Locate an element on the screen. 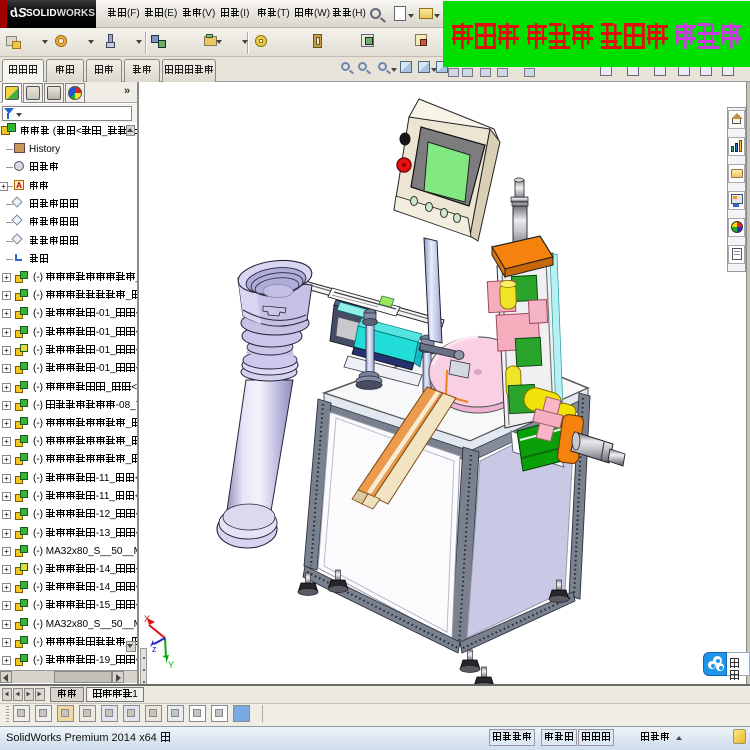  svg-text: Y is located at coordinates (171, 665).